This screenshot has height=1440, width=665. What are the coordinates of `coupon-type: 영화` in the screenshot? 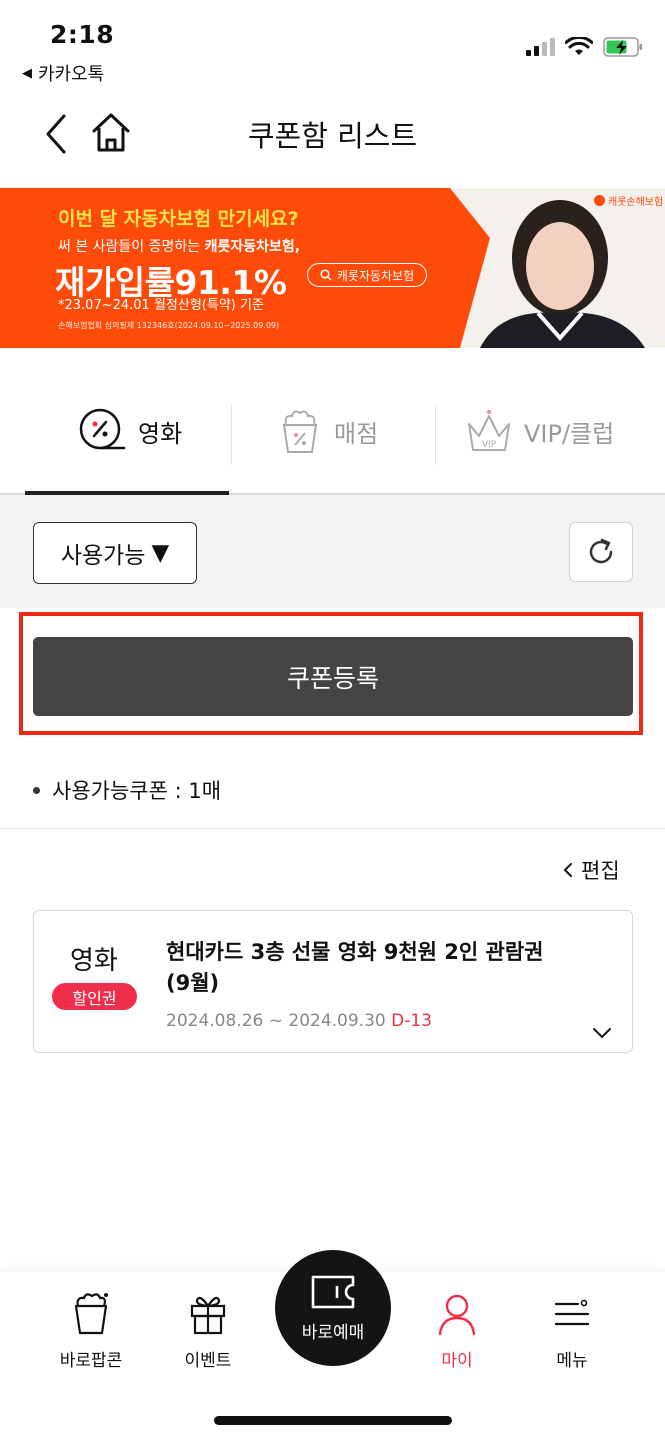 It's located at (94, 961).